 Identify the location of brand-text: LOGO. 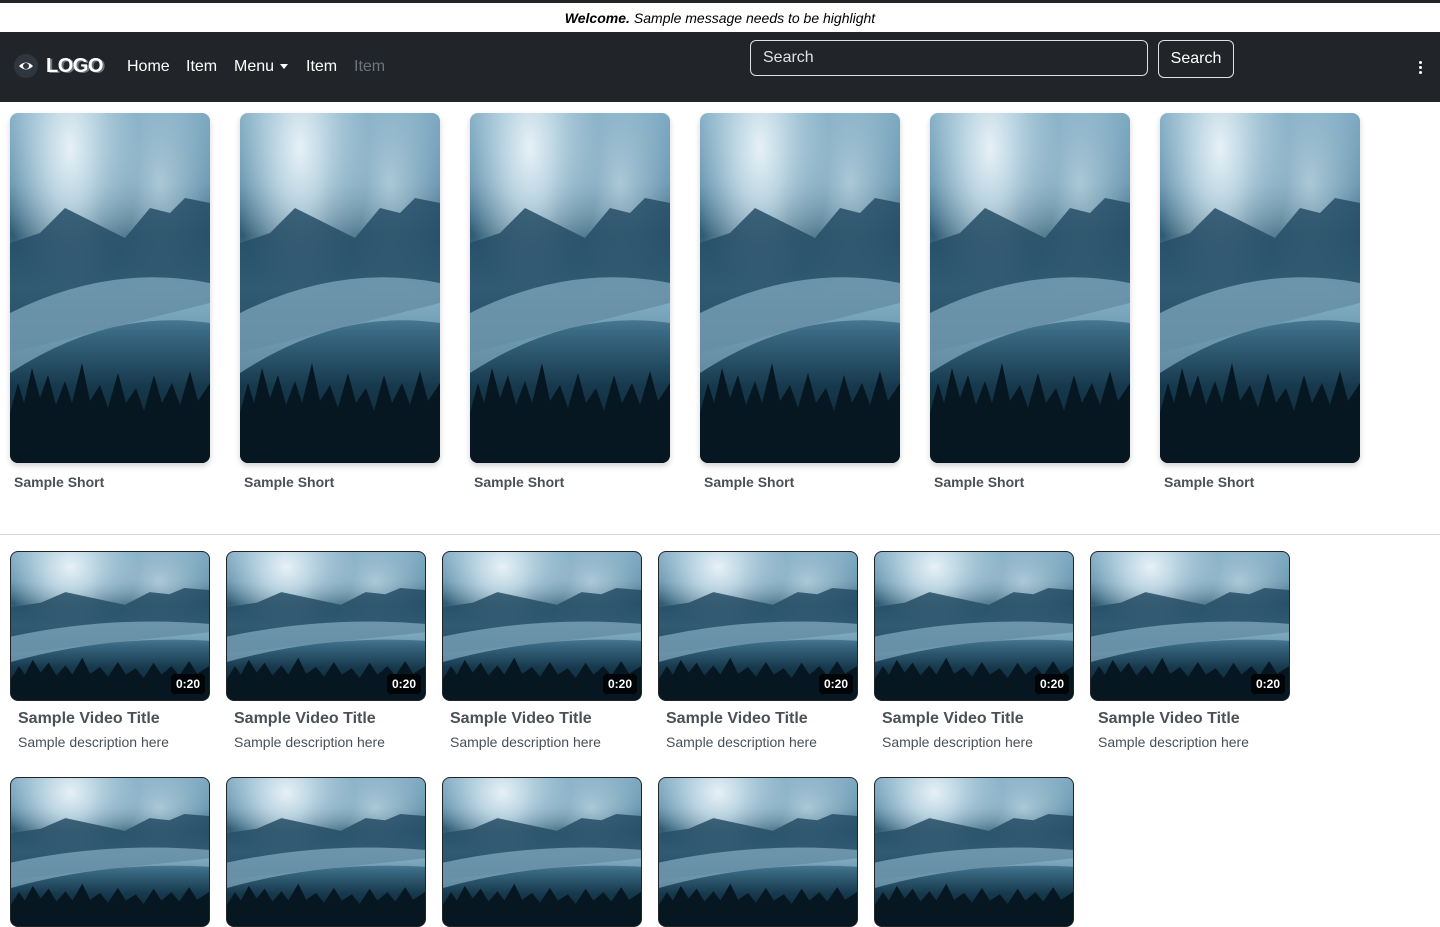
(74, 65).